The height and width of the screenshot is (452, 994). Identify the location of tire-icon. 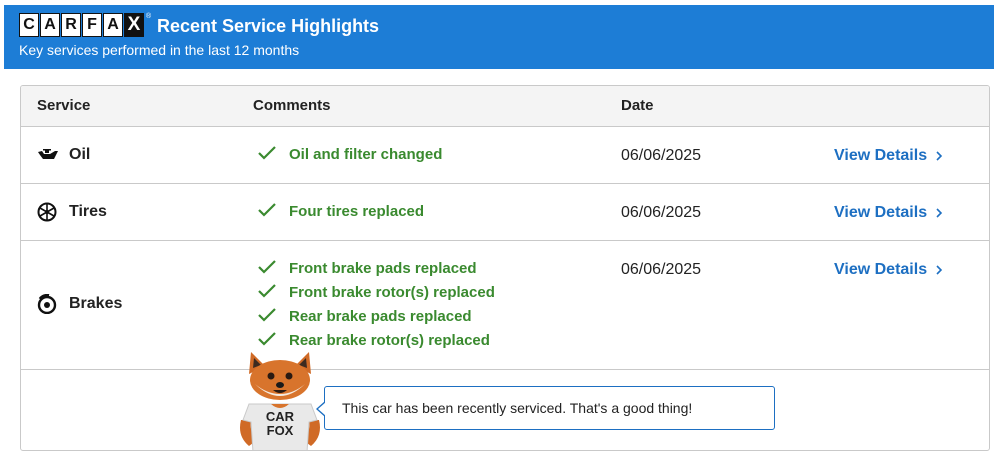
(49, 212).